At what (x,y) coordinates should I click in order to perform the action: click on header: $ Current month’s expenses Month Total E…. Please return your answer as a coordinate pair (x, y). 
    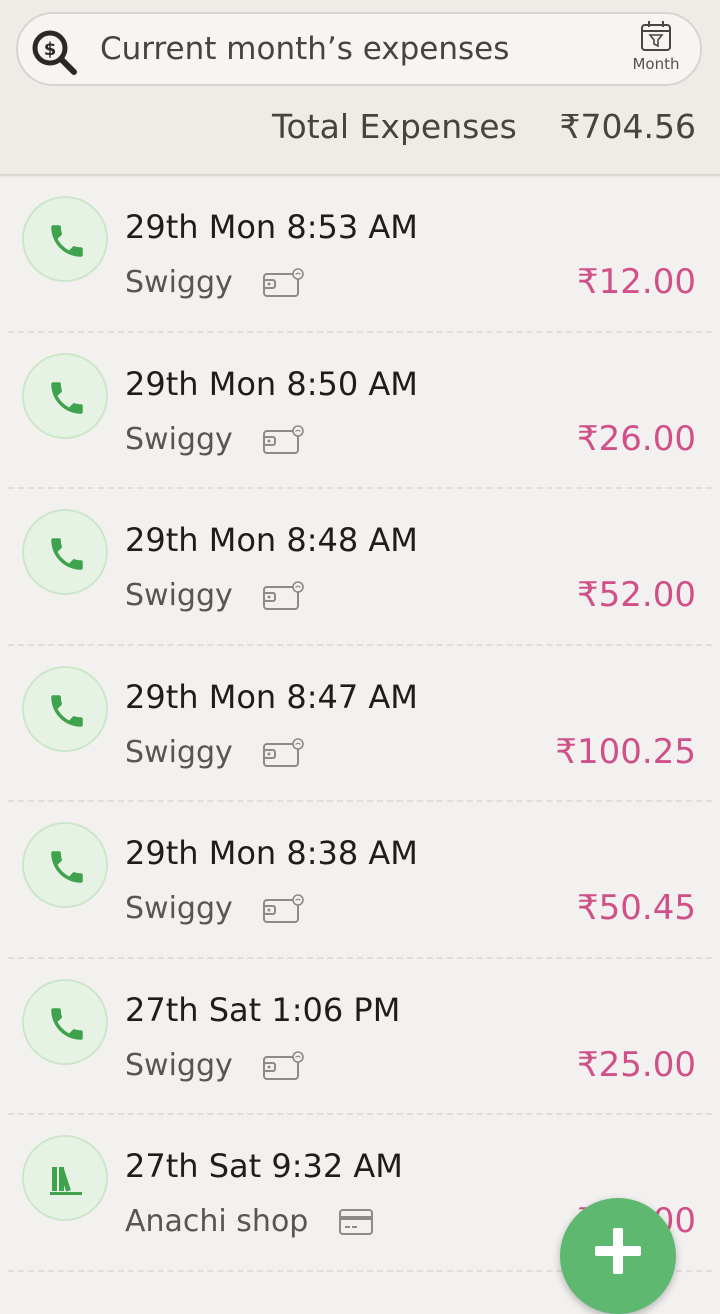
    Looking at the image, I should click on (360, 88).